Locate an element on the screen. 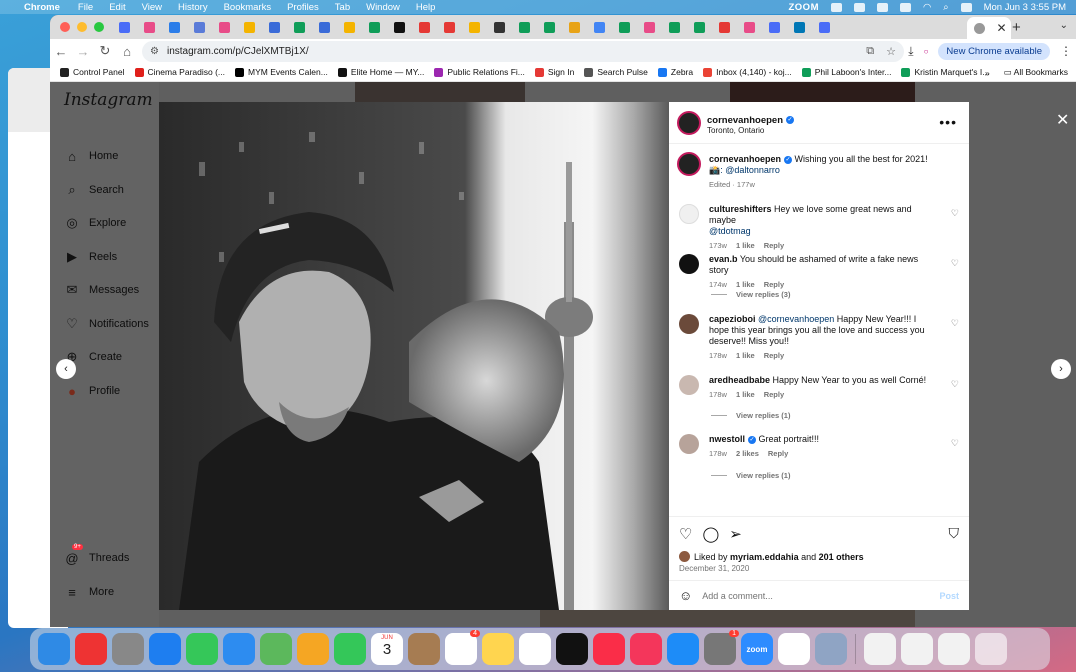 The width and height of the screenshot is (1076, 672). comment-mention: @cornevanhoepen is located at coordinates (796, 319).